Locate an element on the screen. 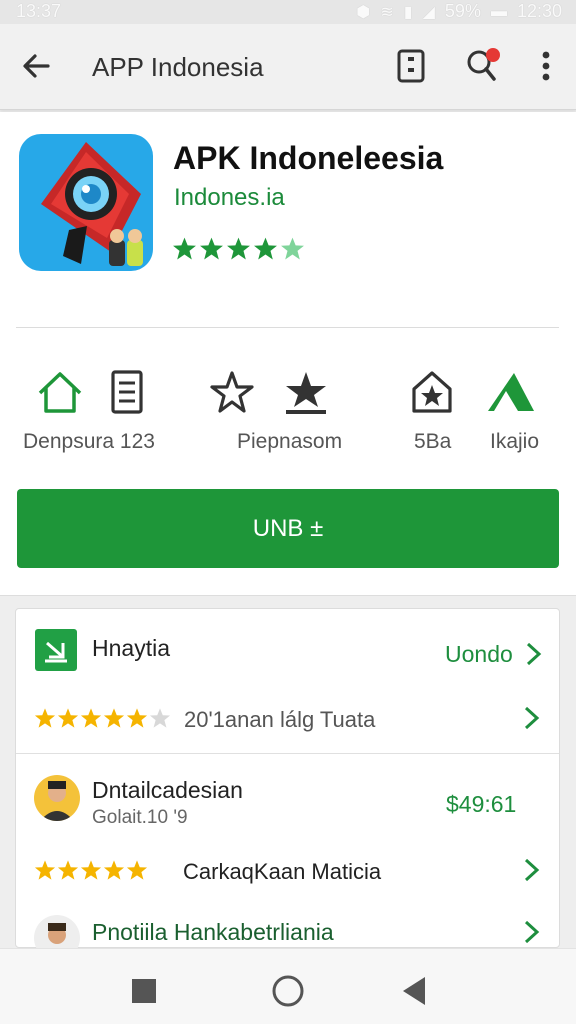  summary-stars is located at coordinates (102, 718).